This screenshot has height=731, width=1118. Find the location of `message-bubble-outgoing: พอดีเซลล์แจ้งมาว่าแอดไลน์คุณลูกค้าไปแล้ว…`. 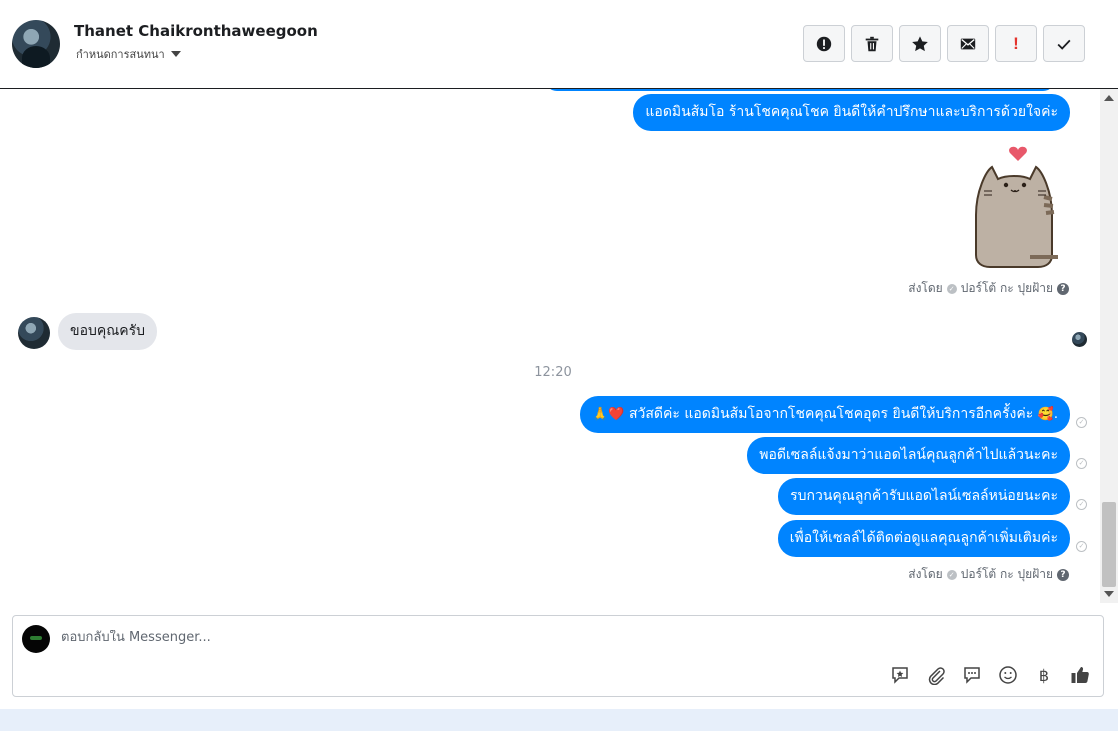

message-bubble-outgoing: พอดีเซลล์แจ้งมาว่าแอดไลน์คุณลูกค้าไปแล้ว… is located at coordinates (908, 455).